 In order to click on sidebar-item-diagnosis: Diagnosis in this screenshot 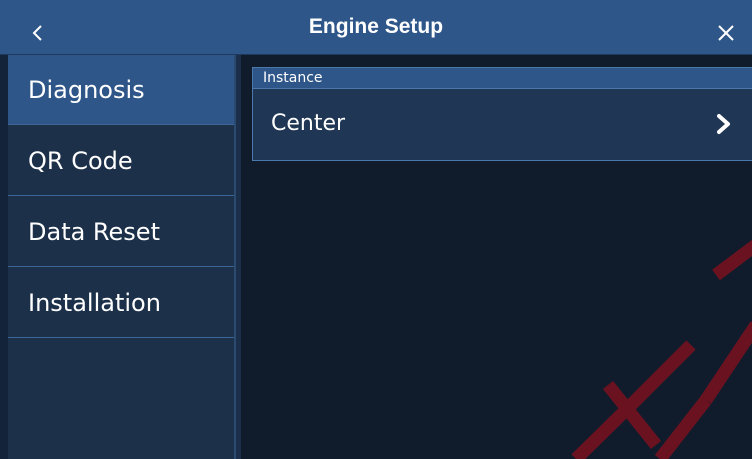, I will do `click(121, 90)`.